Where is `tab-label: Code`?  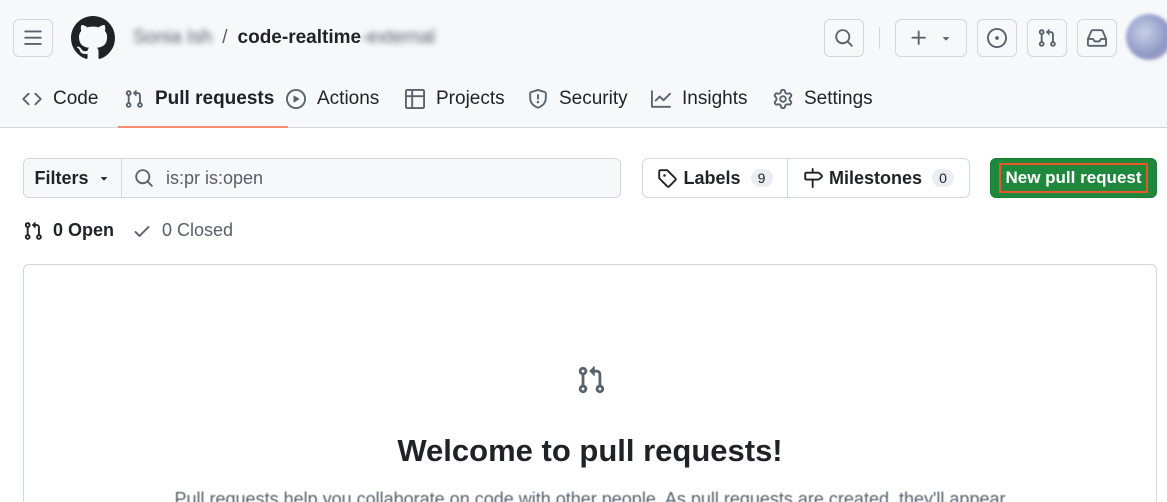 tab-label: Code is located at coordinates (76, 98).